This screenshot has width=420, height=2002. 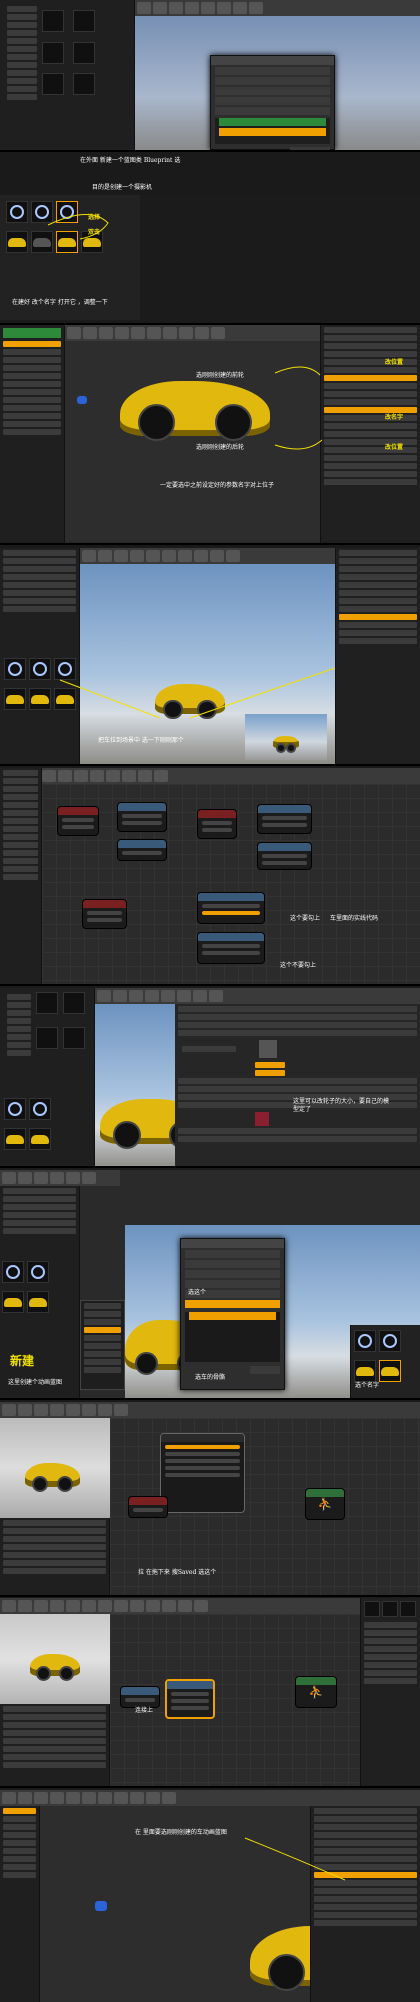 I want to click on class-tree, so click(x=272, y=131).